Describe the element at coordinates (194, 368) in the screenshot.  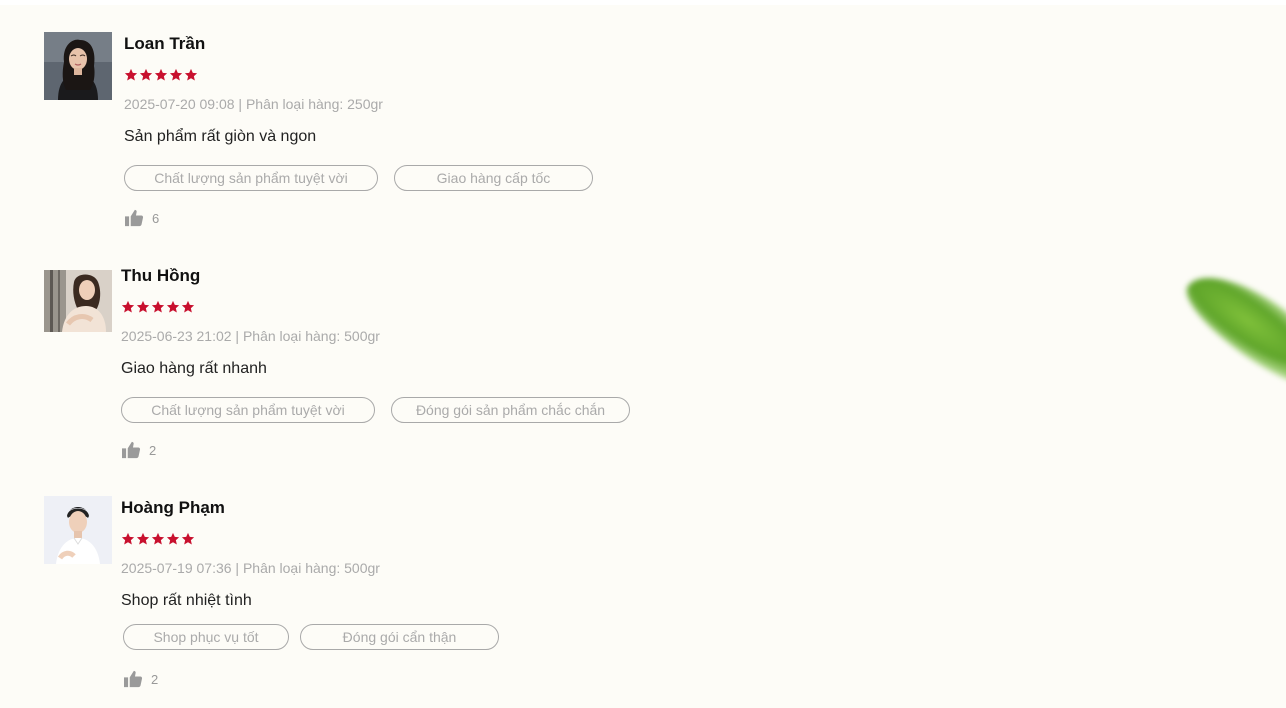
I see `review-comment: Giao hàng rất nhanh` at that location.